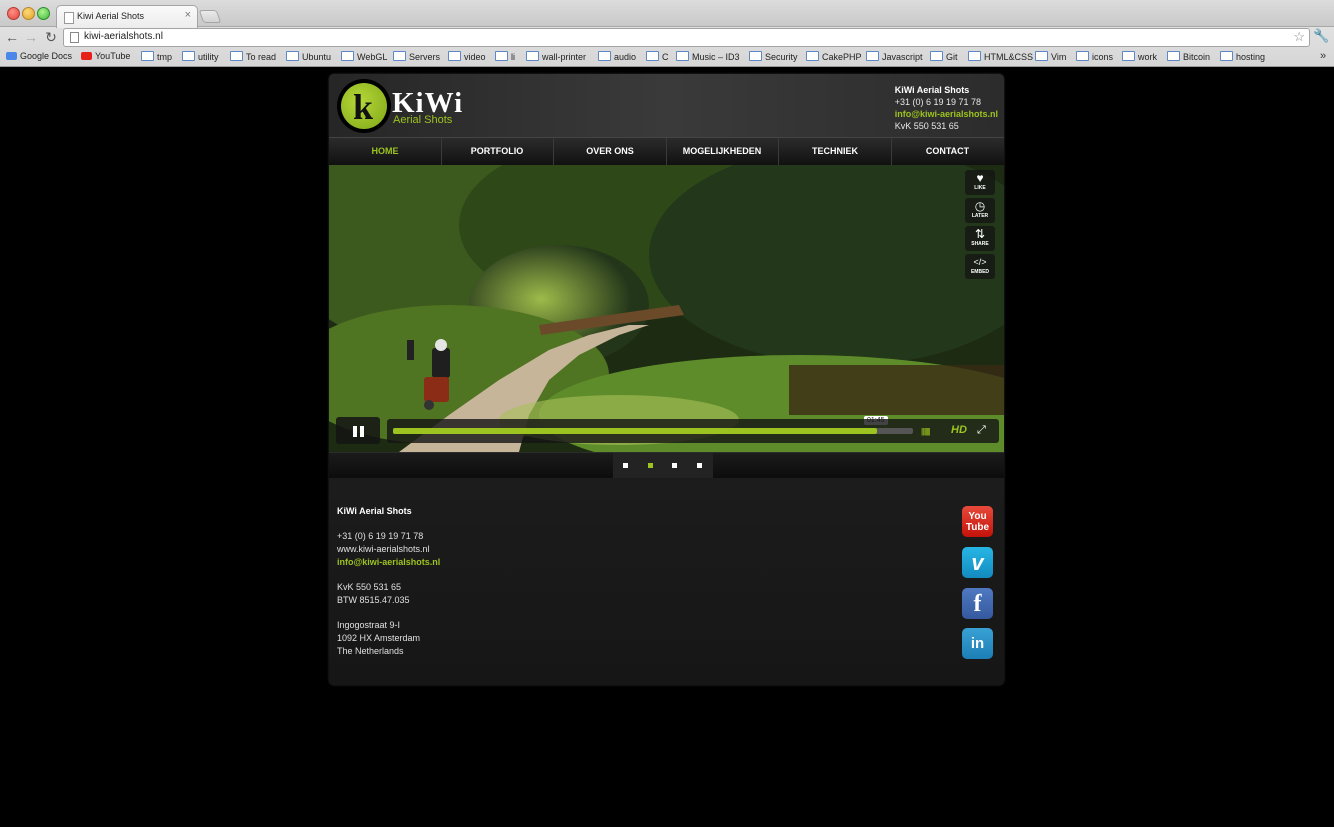 The width and height of the screenshot is (1334, 827). What do you see at coordinates (127, 16) in the screenshot?
I see `browser-tab: Kiwi Aerial Shots ×` at bounding box center [127, 16].